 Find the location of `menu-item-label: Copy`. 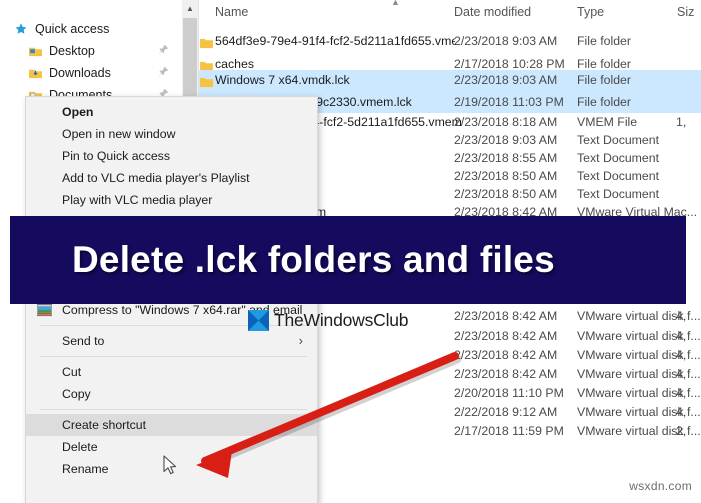

menu-item-label: Copy is located at coordinates (76, 394).